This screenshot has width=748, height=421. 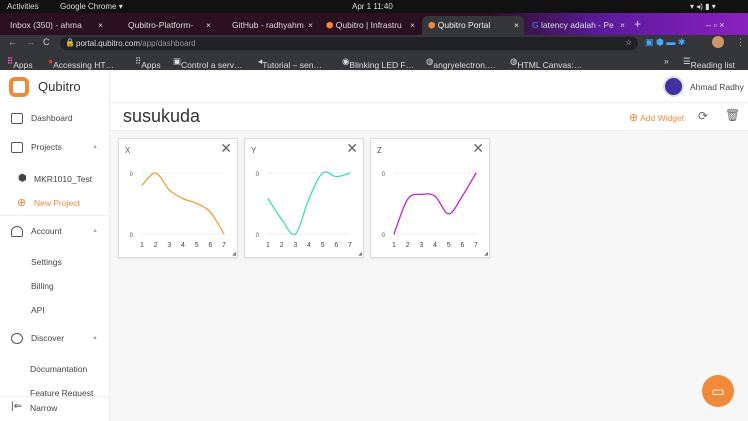 I want to click on back-icon: ←, so click(x=12, y=42).